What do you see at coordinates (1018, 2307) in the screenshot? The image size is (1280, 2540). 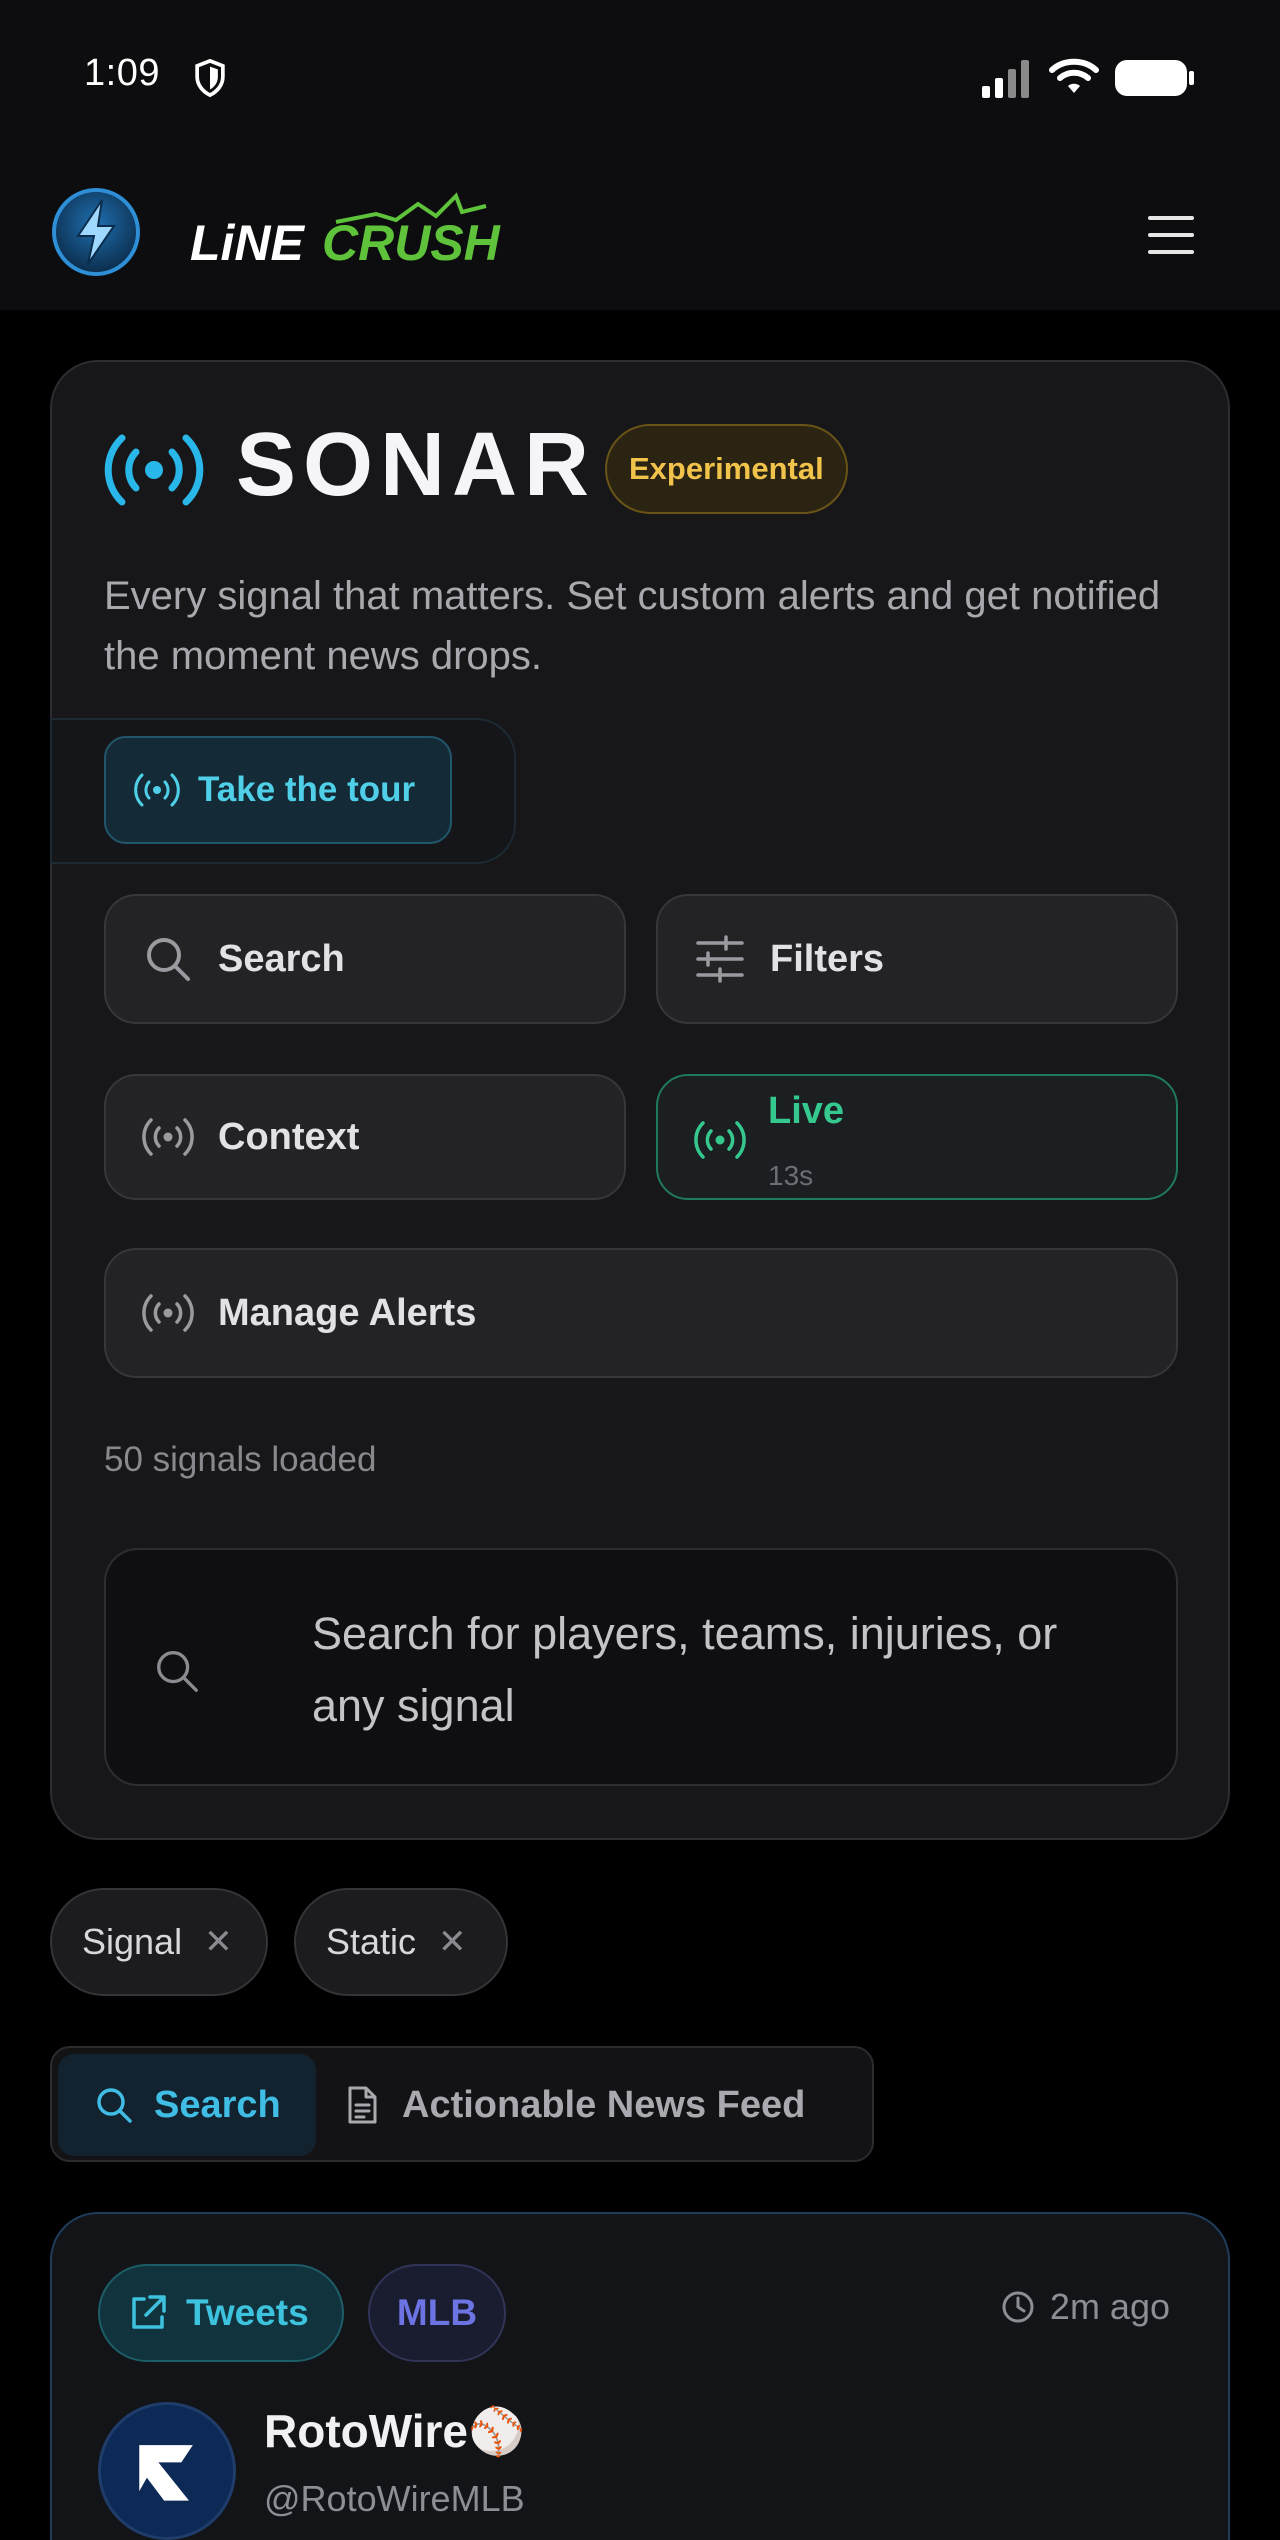 I see `clock-icon` at bounding box center [1018, 2307].